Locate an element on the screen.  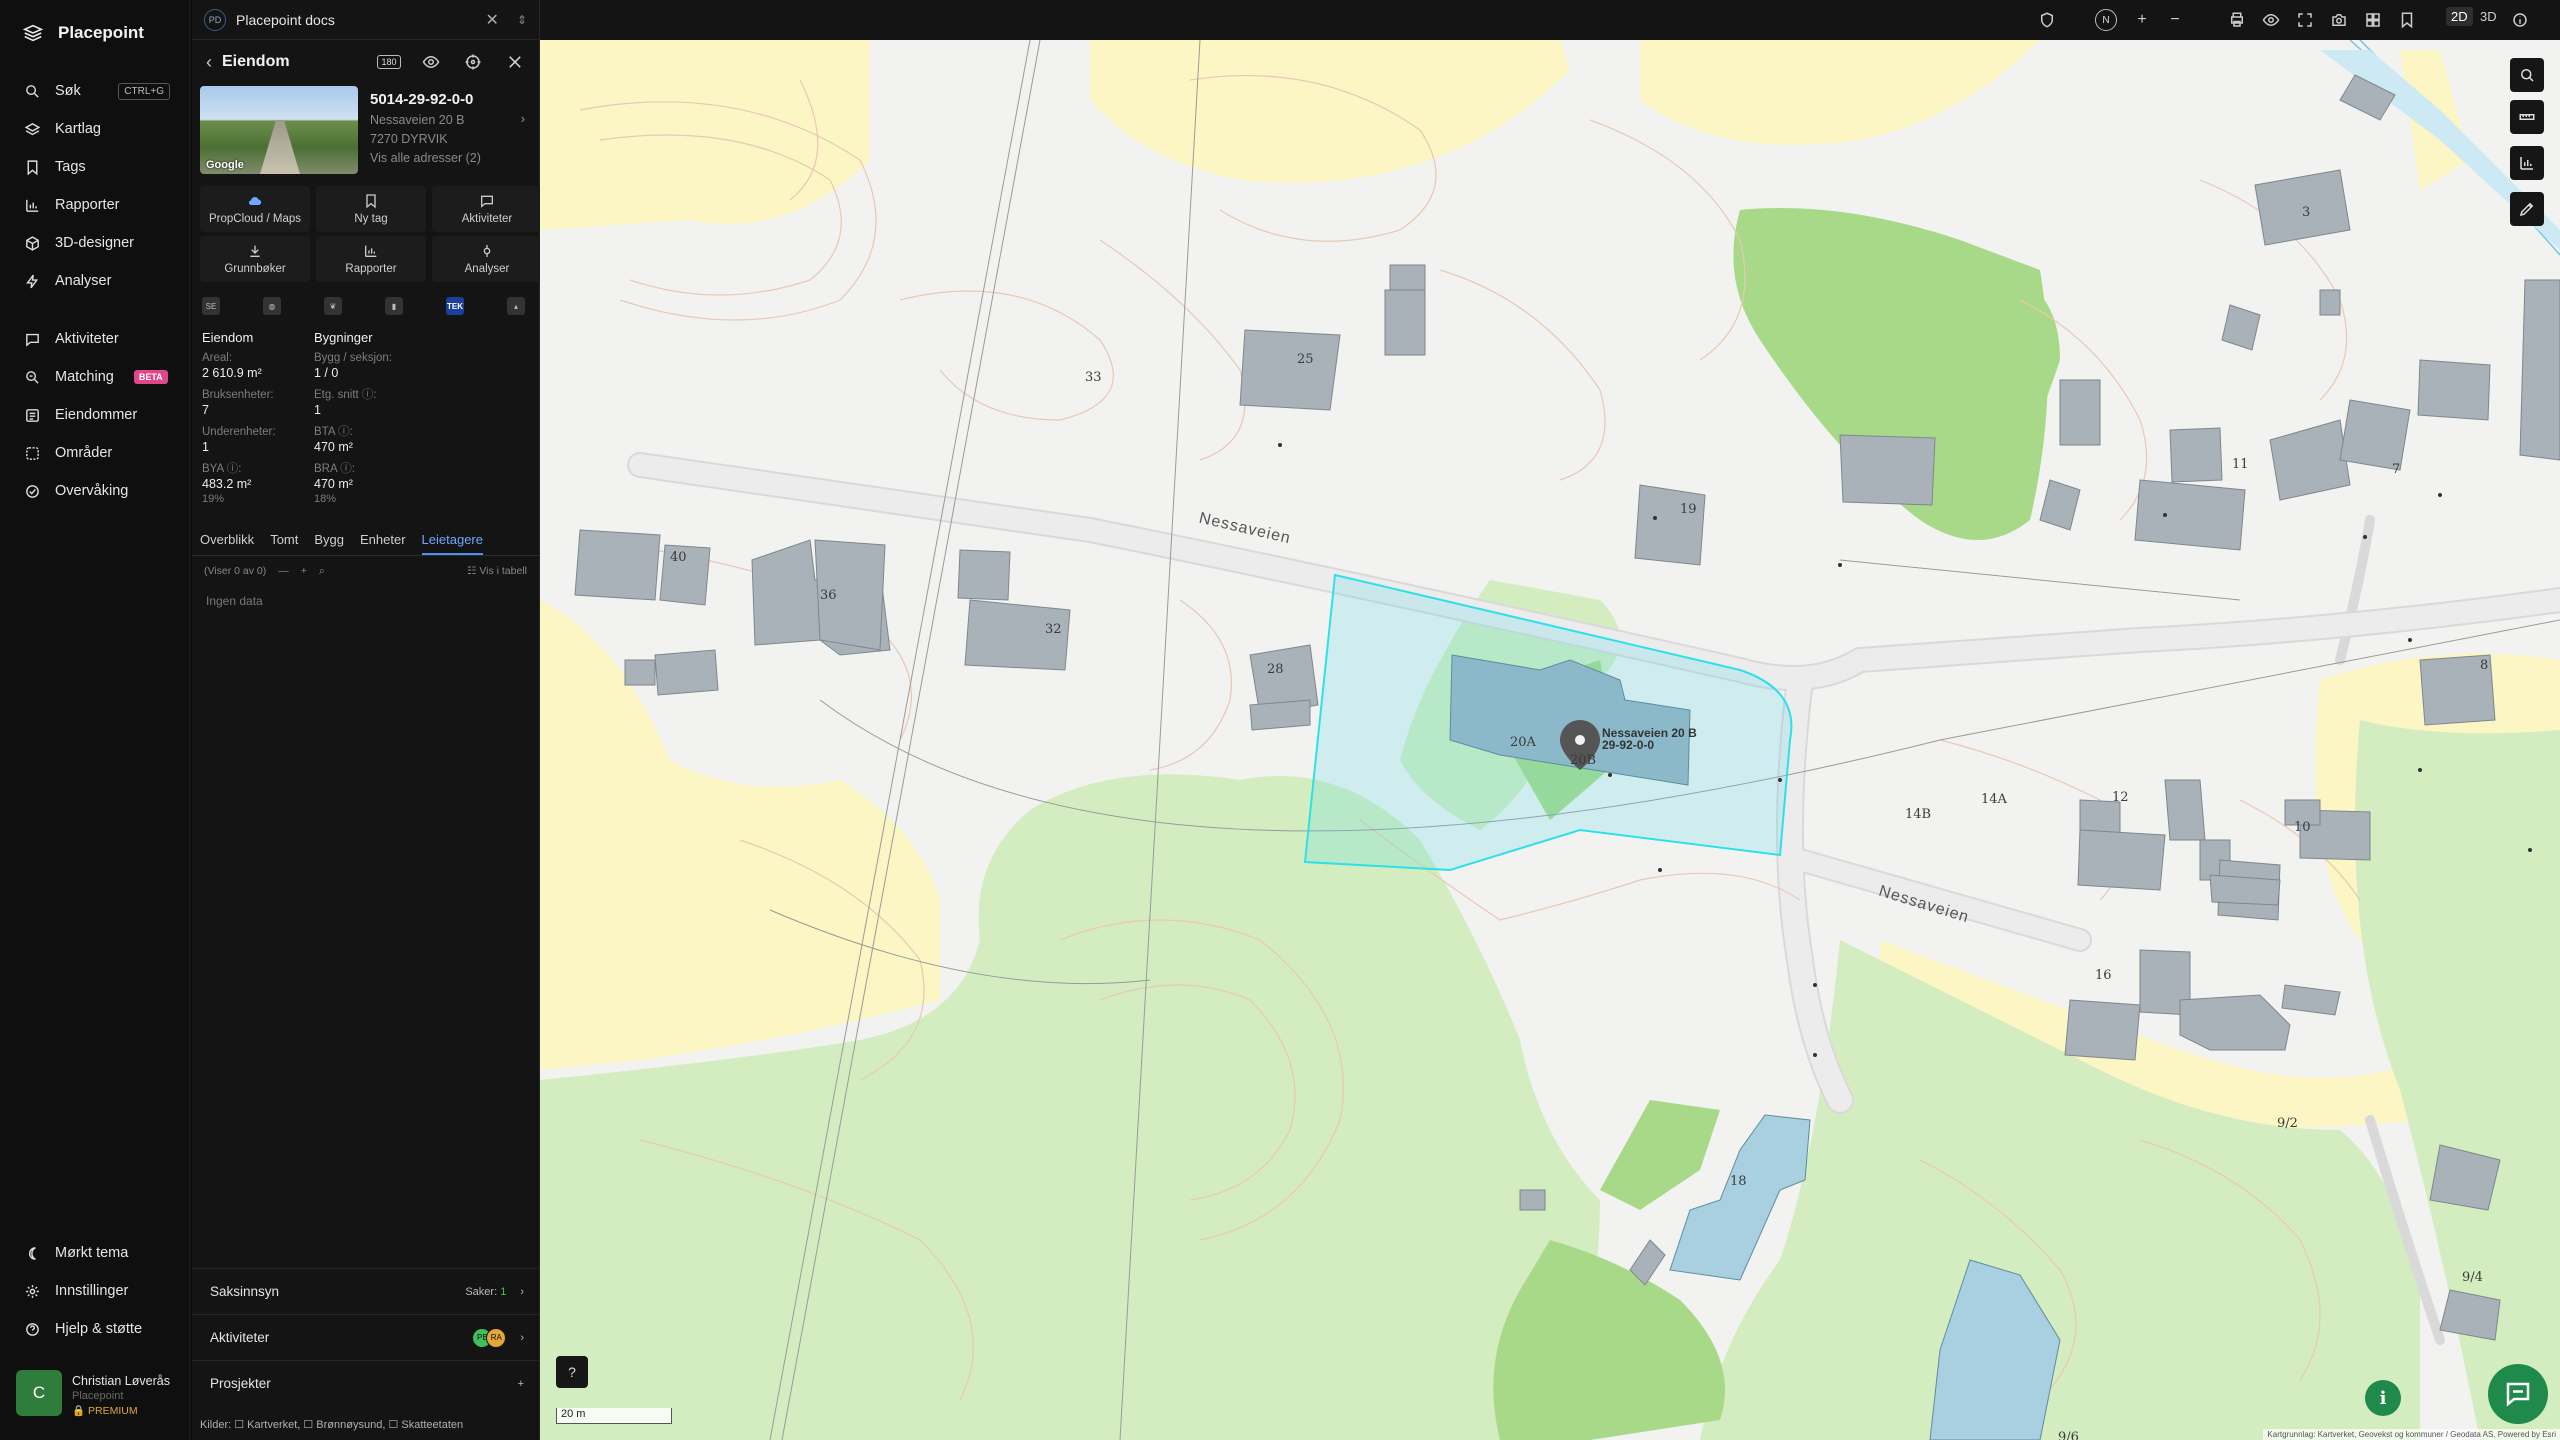
activities-button: Aktiviteter is located at coordinates (487, 209).